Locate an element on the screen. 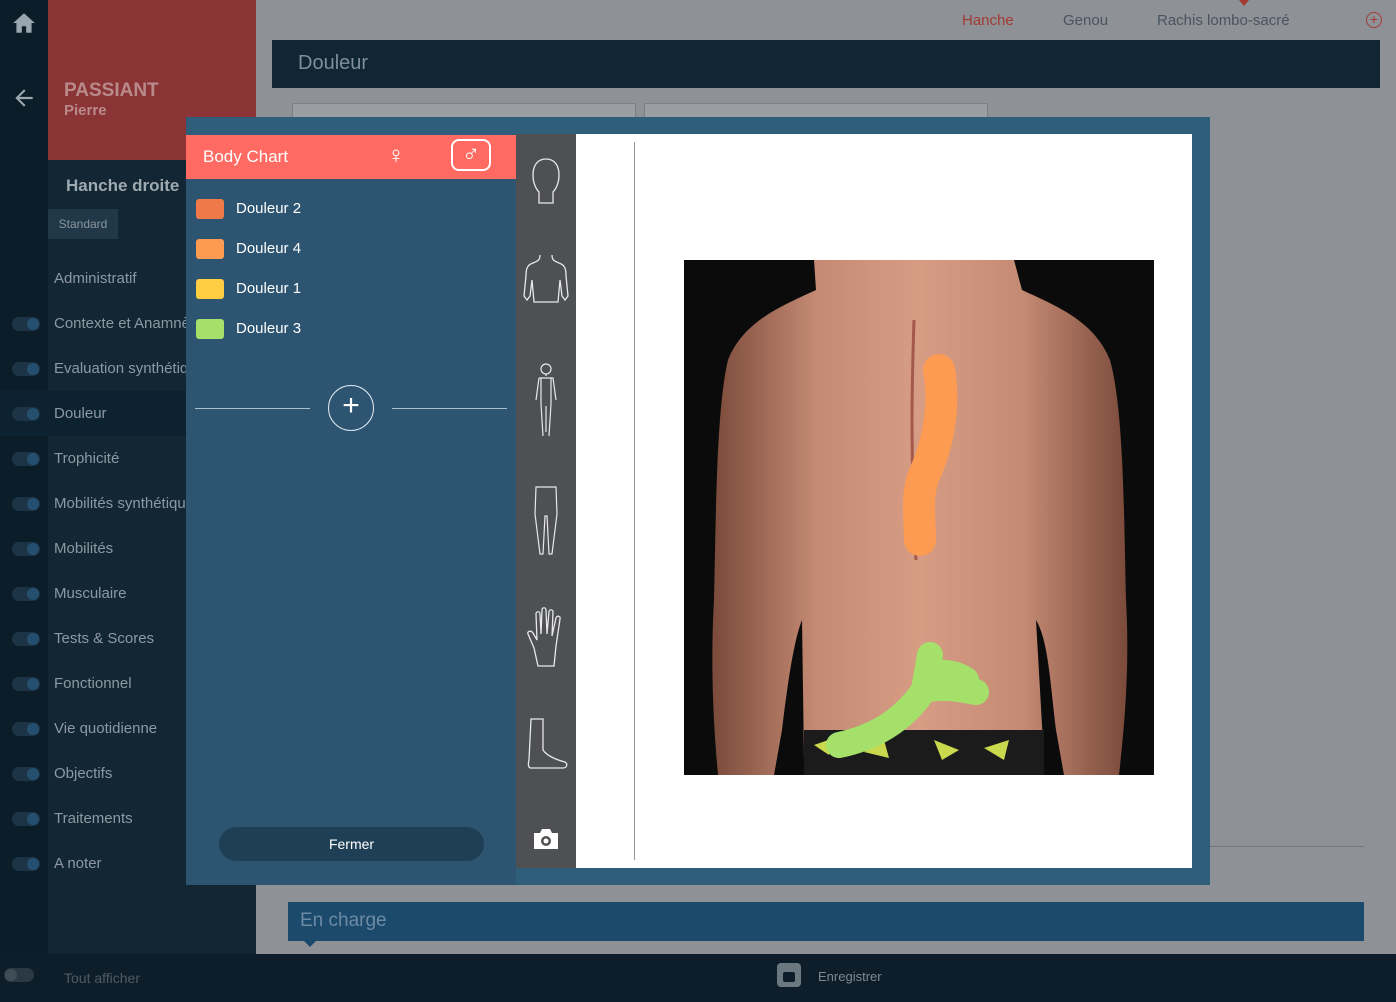 This screenshot has height=1002, width=1396. pain-label: Douleur 2 is located at coordinates (269, 208).